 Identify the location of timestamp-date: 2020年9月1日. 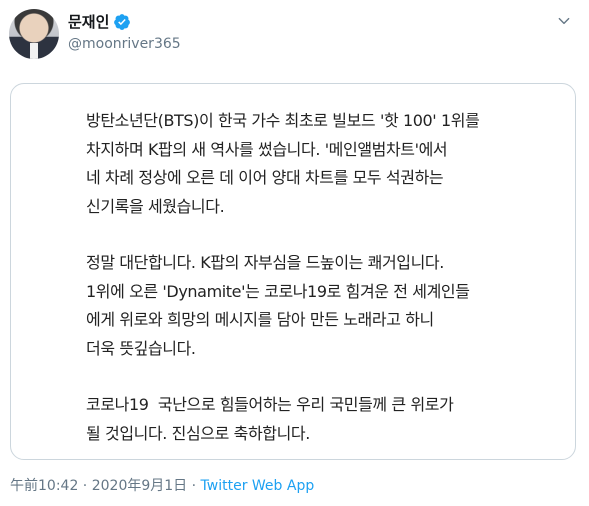
(139, 486).